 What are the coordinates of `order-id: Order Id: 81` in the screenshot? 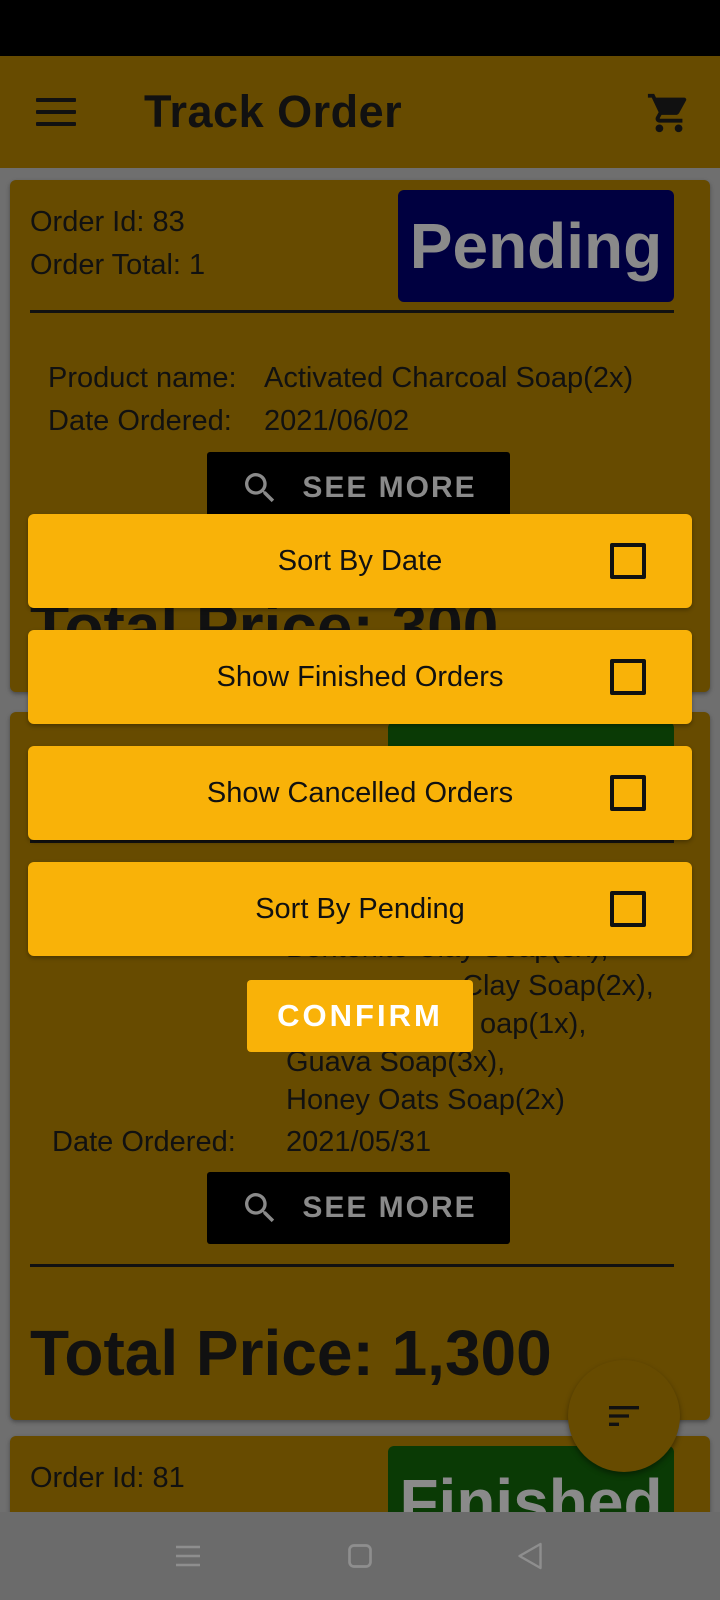 It's located at (107, 1478).